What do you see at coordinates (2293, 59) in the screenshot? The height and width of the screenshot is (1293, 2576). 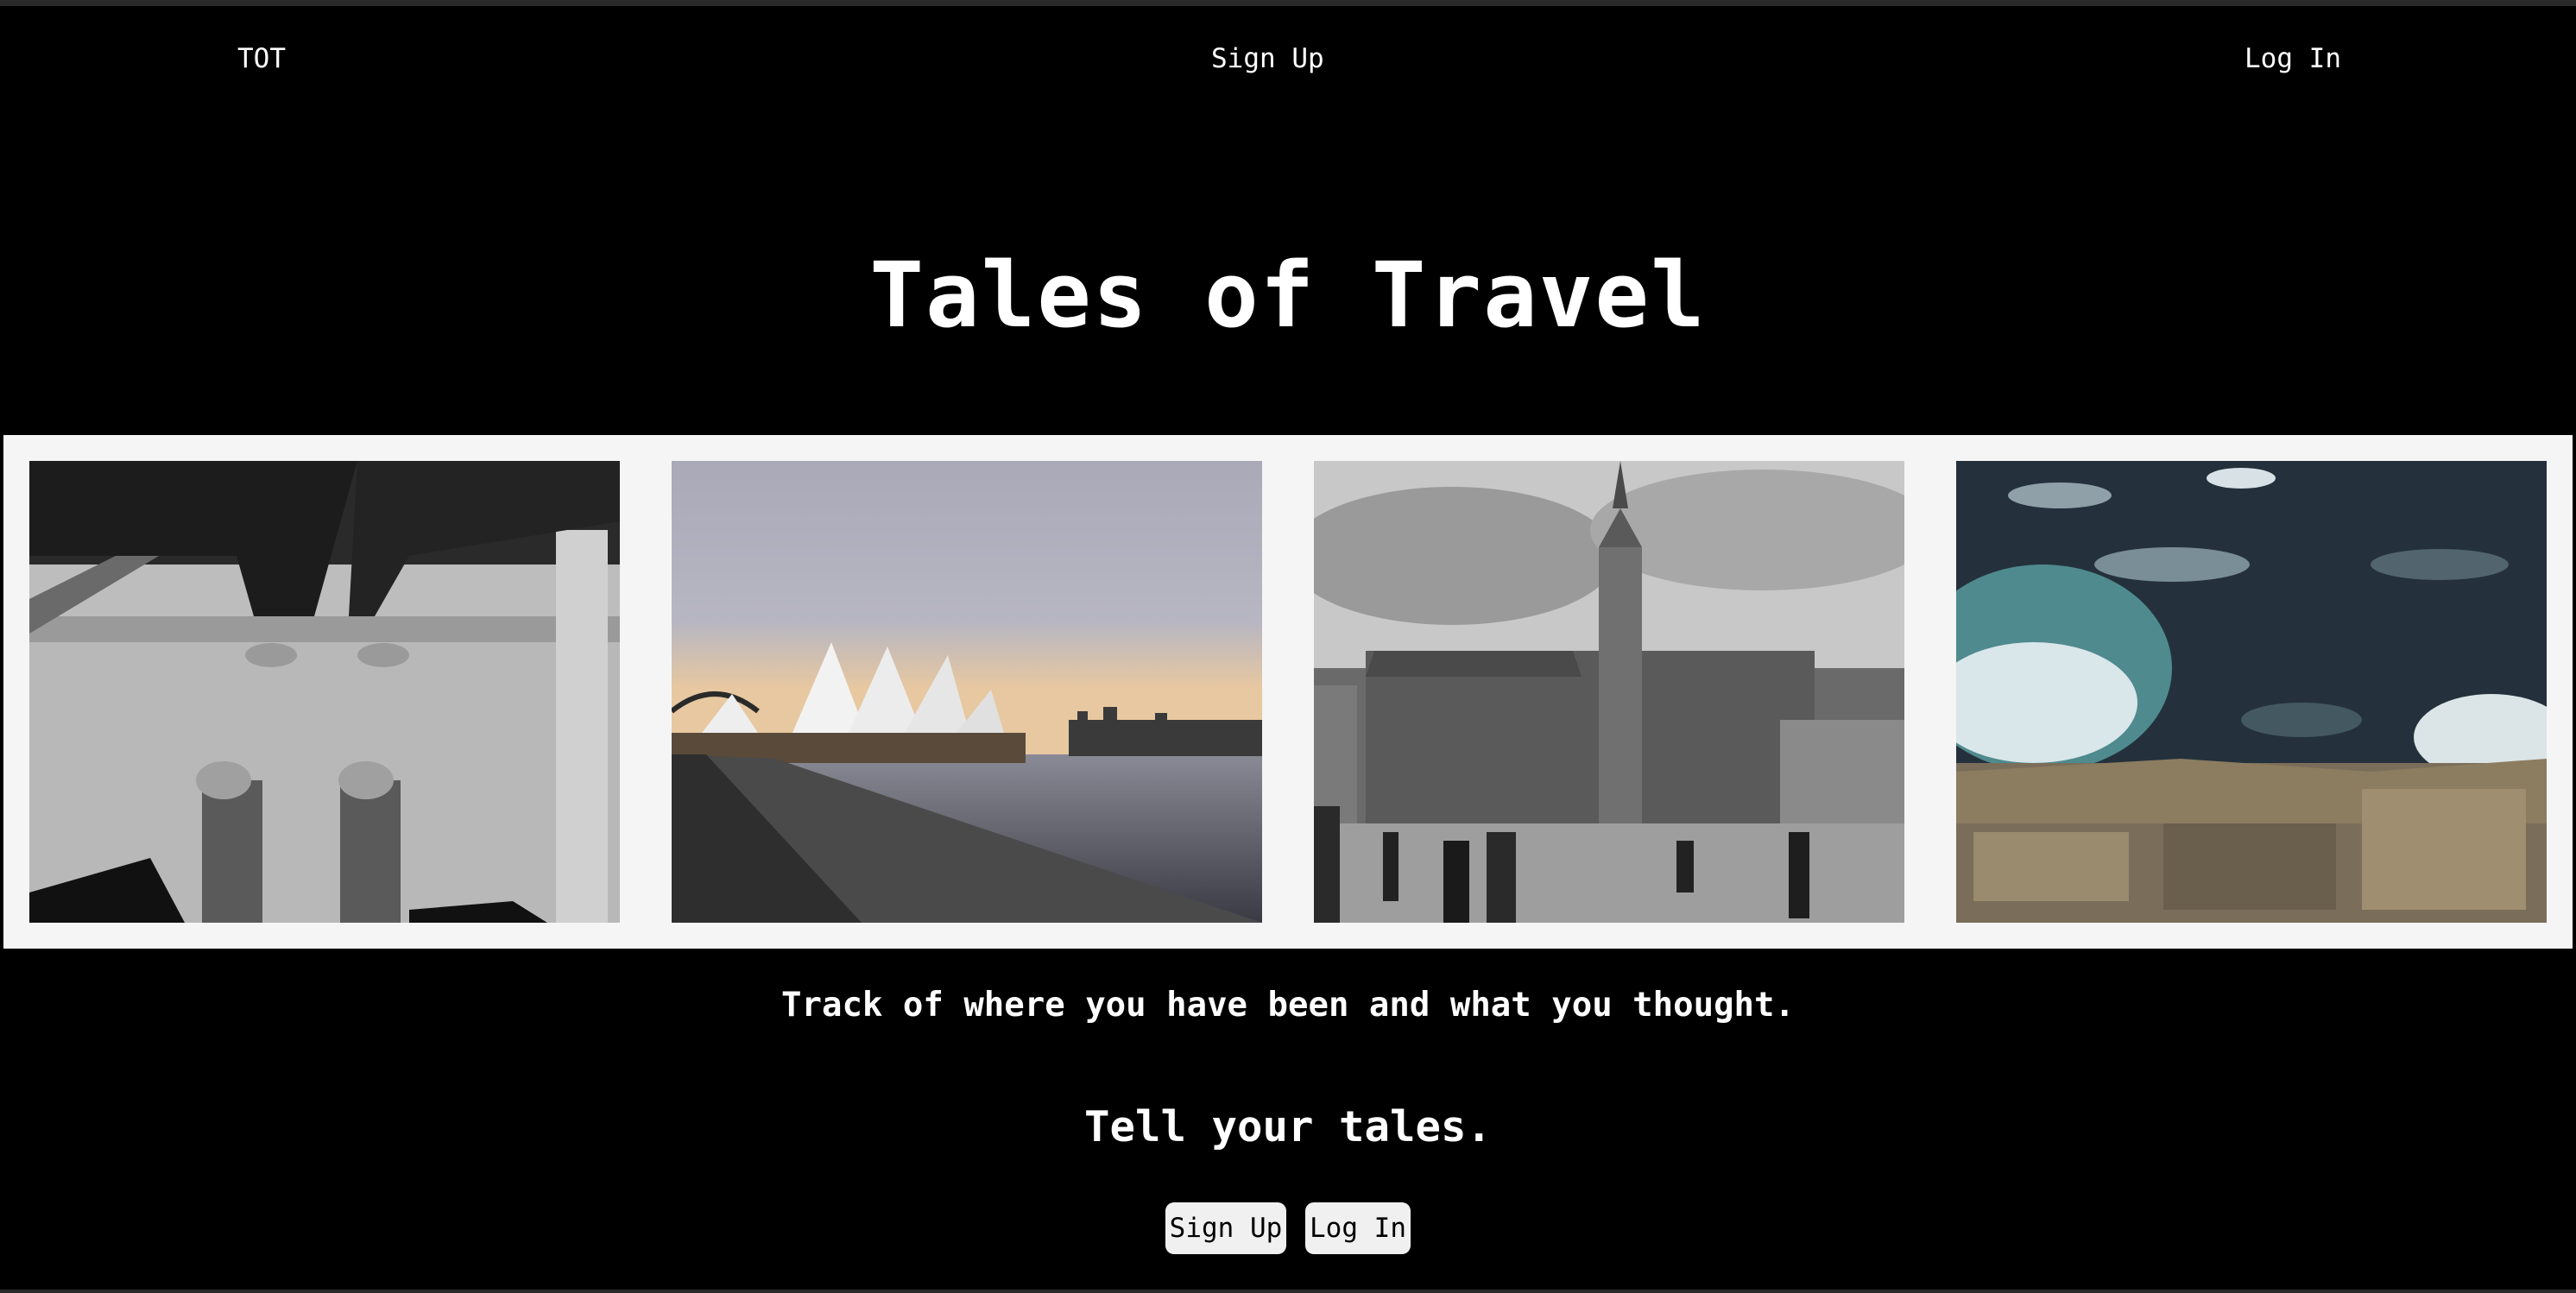 I see `nav-login-link: Log In` at bounding box center [2293, 59].